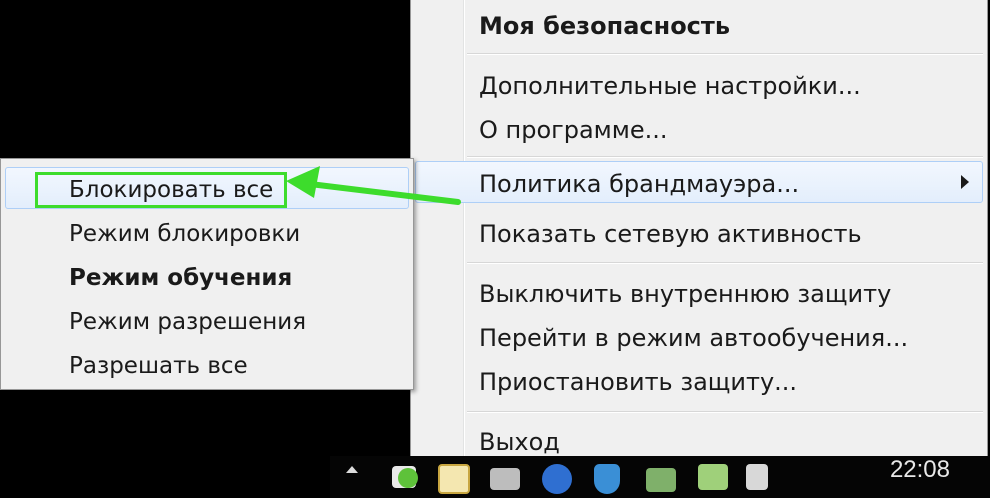 The height and width of the screenshot is (498, 990). I want to click on volume-icon, so click(757, 477).